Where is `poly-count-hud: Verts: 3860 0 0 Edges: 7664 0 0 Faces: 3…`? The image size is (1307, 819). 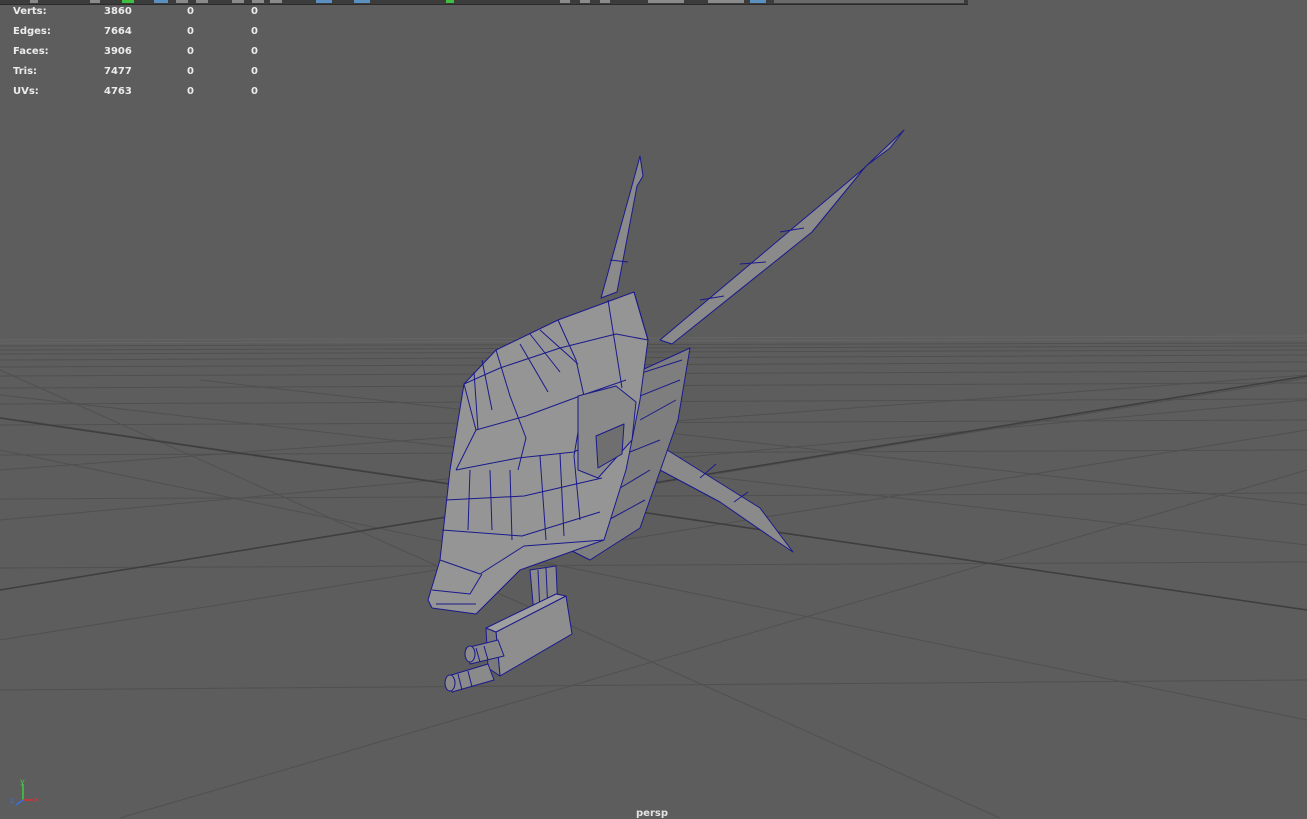 poly-count-hud: Verts: 3860 0 0 Edges: 7664 0 0 Faces: 3… is located at coordinates (143, 56).